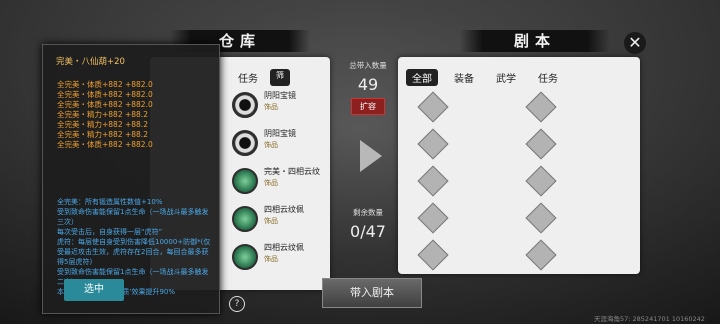 Image resolution: width=720 pixels, height=324 pixels. What do you see at coordinates (237, 304) in the screenshot?
I see `help-icon: ?` at bounding box center [237, 304].